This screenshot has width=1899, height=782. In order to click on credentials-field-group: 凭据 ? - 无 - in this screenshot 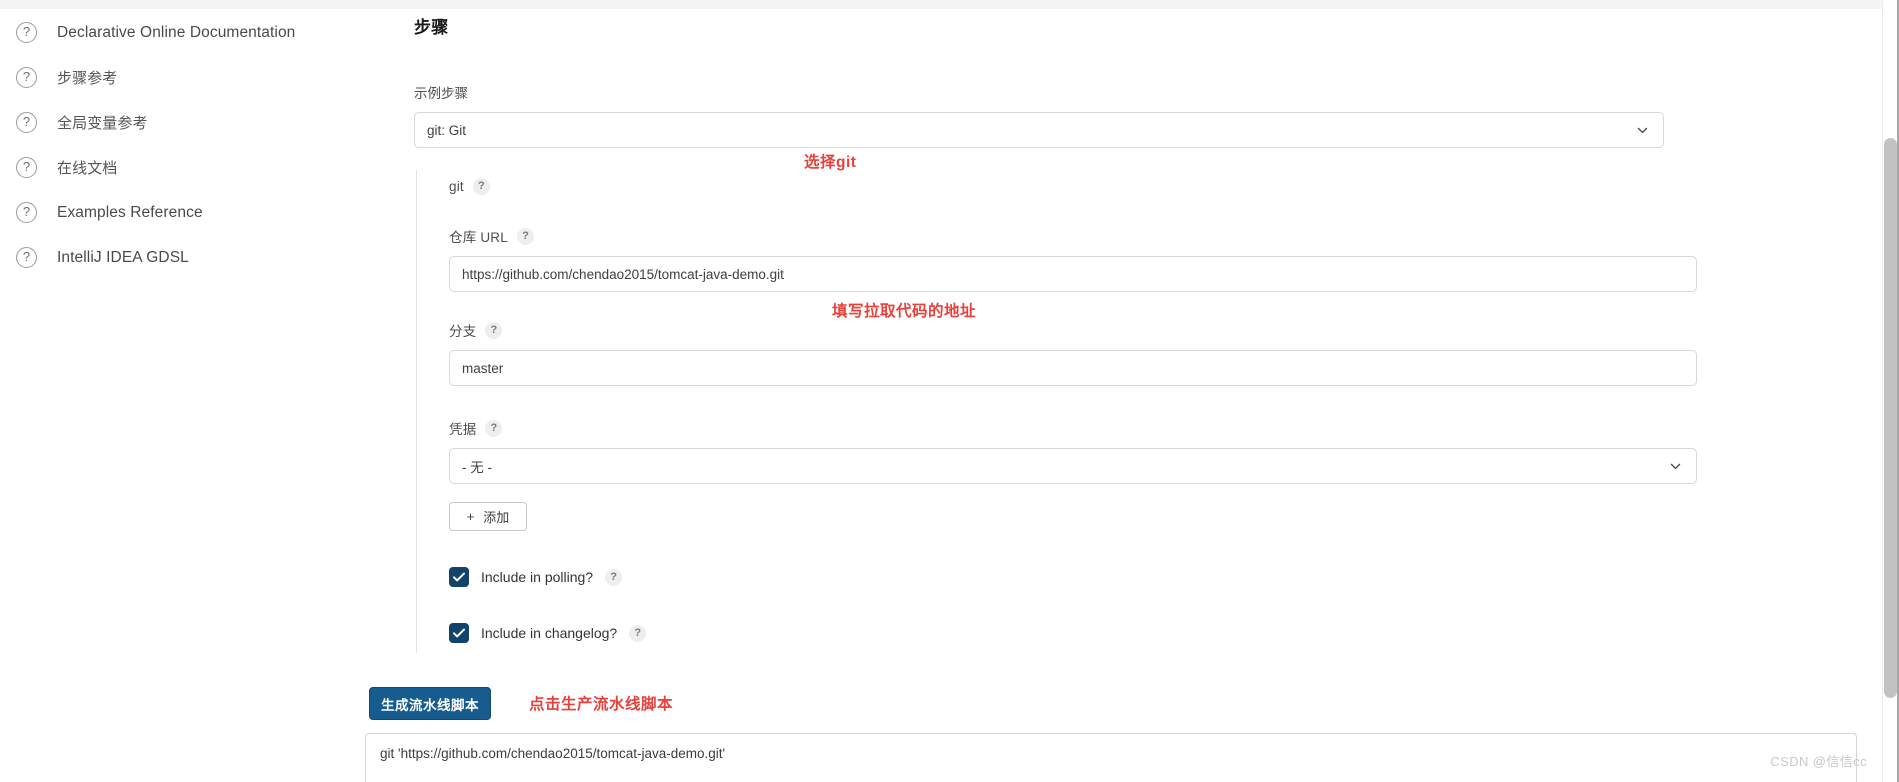, I will do `click(1085, 451)`.